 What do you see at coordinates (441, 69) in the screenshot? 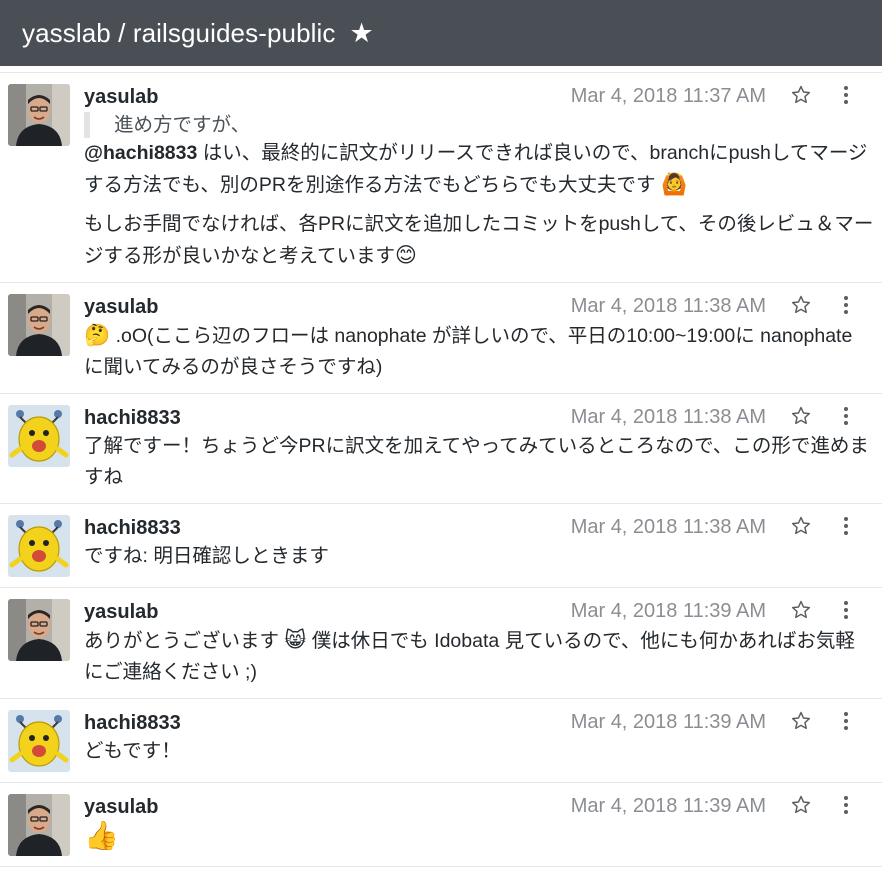
I see `header-divider` at bounding box center [441, 69].